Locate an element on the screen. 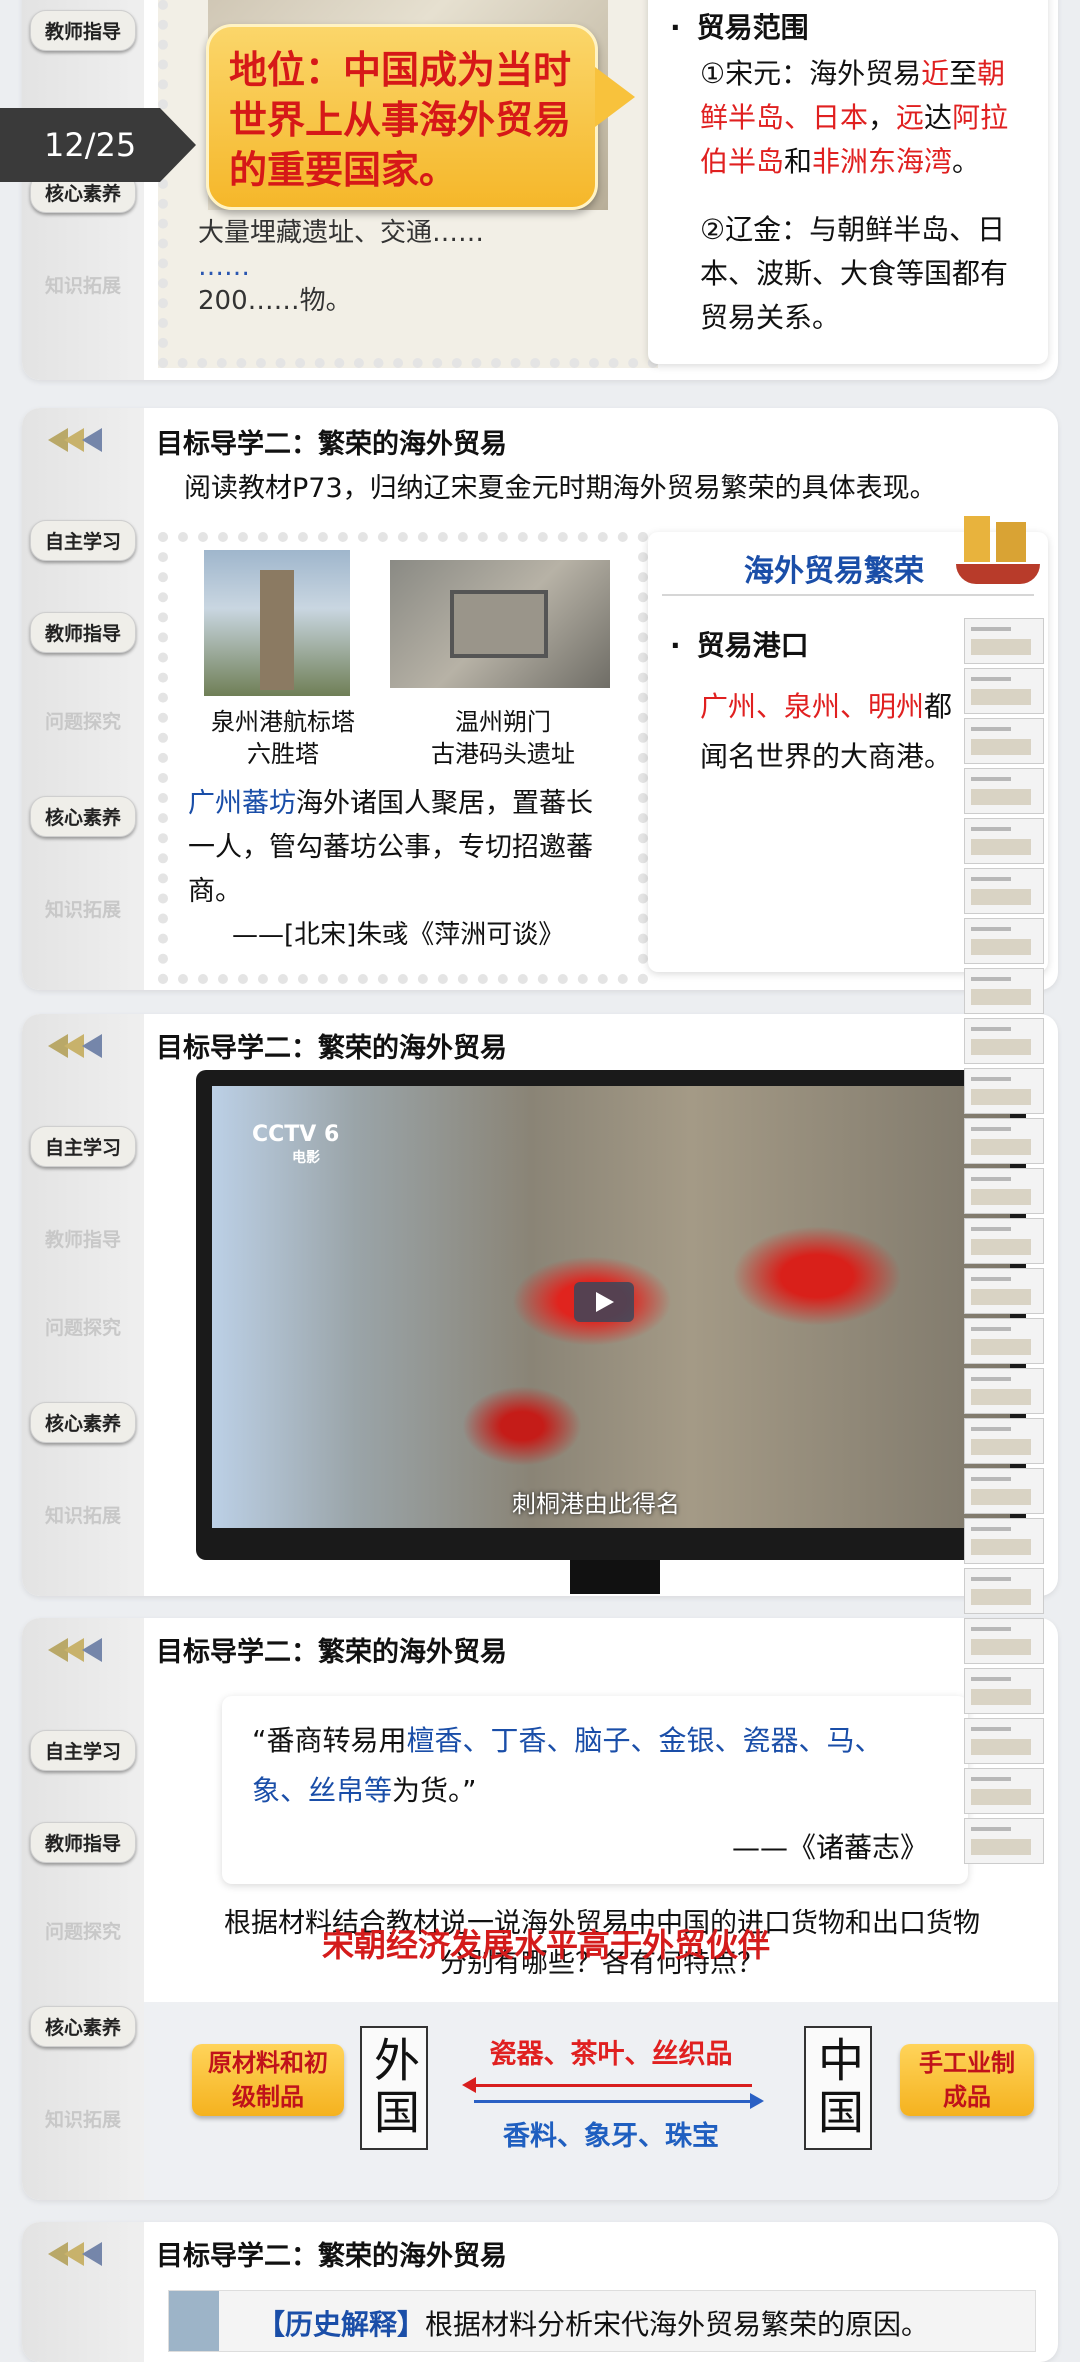 Image resolution: width=1080 pixels, height=2362 pixels. slide-5-sidebar is located at coordinates (83, 2292).